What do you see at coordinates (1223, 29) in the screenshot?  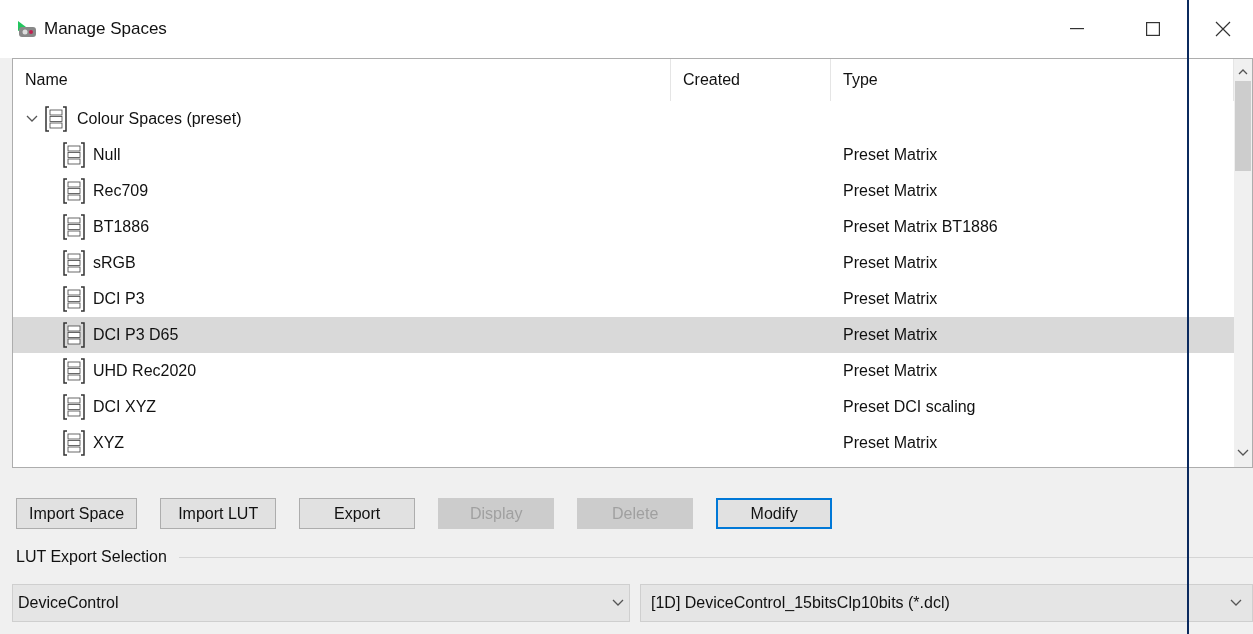 I see `close-icon` at bounding box center [1223, 29].